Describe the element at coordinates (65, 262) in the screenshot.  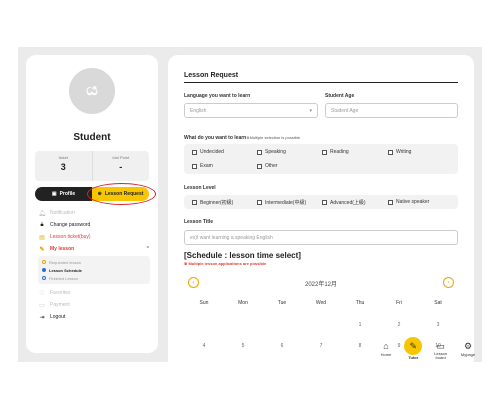
I see `submenu-label: Requested lesson` at that location.